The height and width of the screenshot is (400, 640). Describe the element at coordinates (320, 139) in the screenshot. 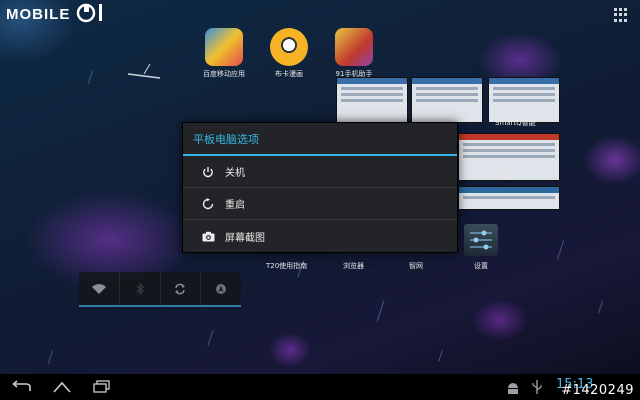

I see `dialog-title: 平板电脑选项` at that location.